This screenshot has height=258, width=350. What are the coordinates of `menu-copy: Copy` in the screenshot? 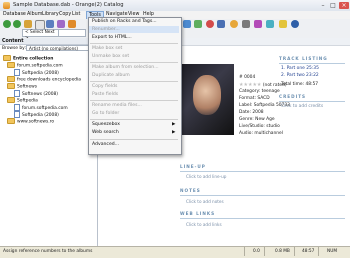 It's located at (65, 14).